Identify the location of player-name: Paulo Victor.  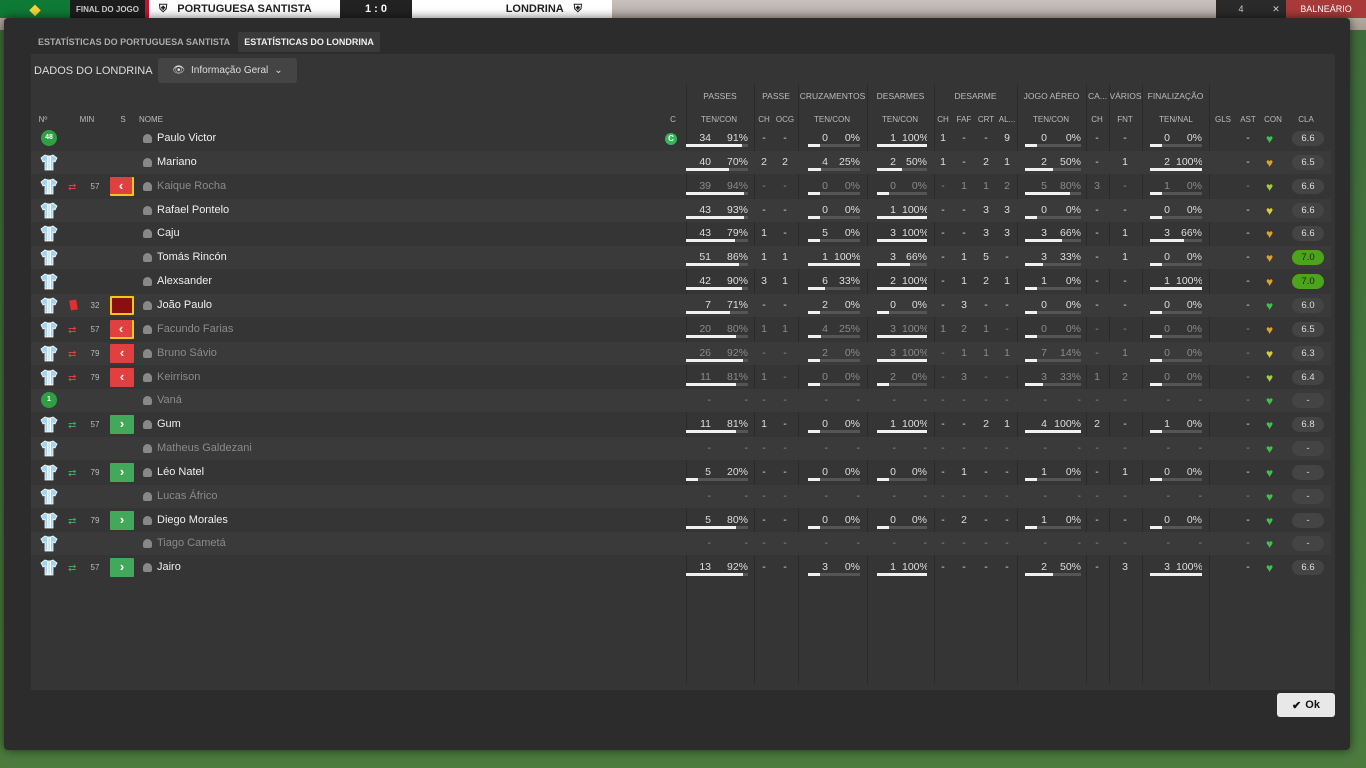
(186, 138).